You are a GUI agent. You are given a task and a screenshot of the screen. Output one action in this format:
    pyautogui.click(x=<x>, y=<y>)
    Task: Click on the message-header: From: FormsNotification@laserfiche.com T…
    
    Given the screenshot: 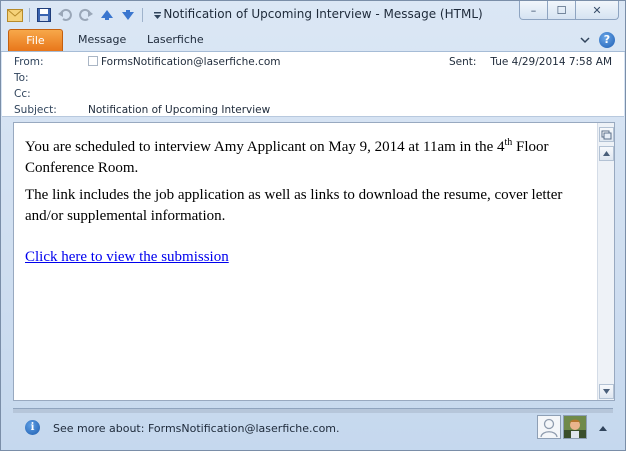 What is the action you would take?
    pyautogui.click(x=313, y=84)
    